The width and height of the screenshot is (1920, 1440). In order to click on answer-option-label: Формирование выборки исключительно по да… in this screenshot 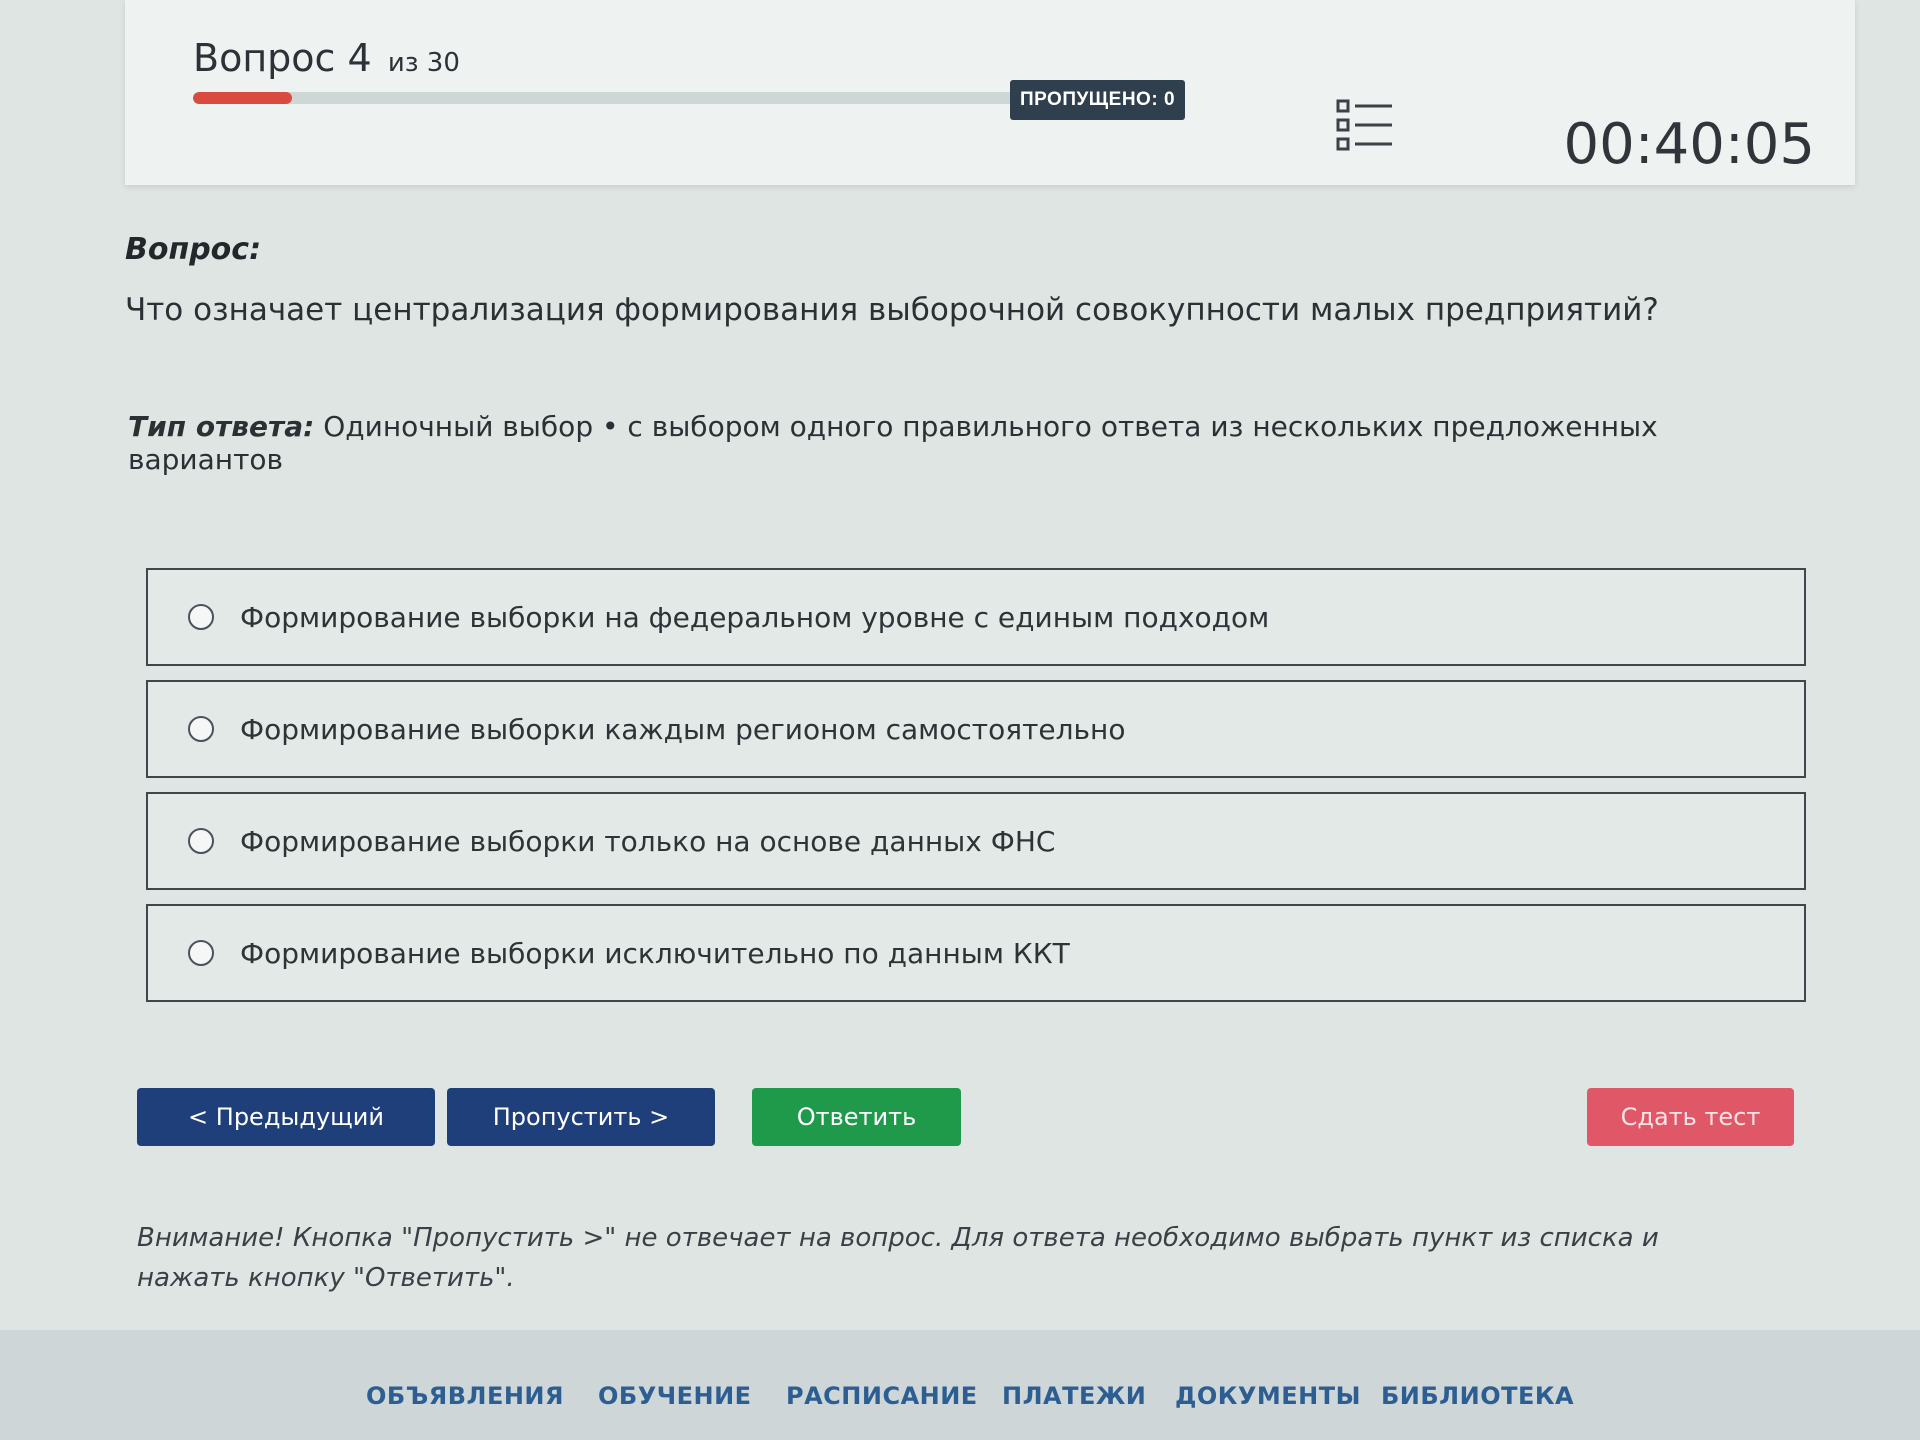, I will do `click(655, 953)`.